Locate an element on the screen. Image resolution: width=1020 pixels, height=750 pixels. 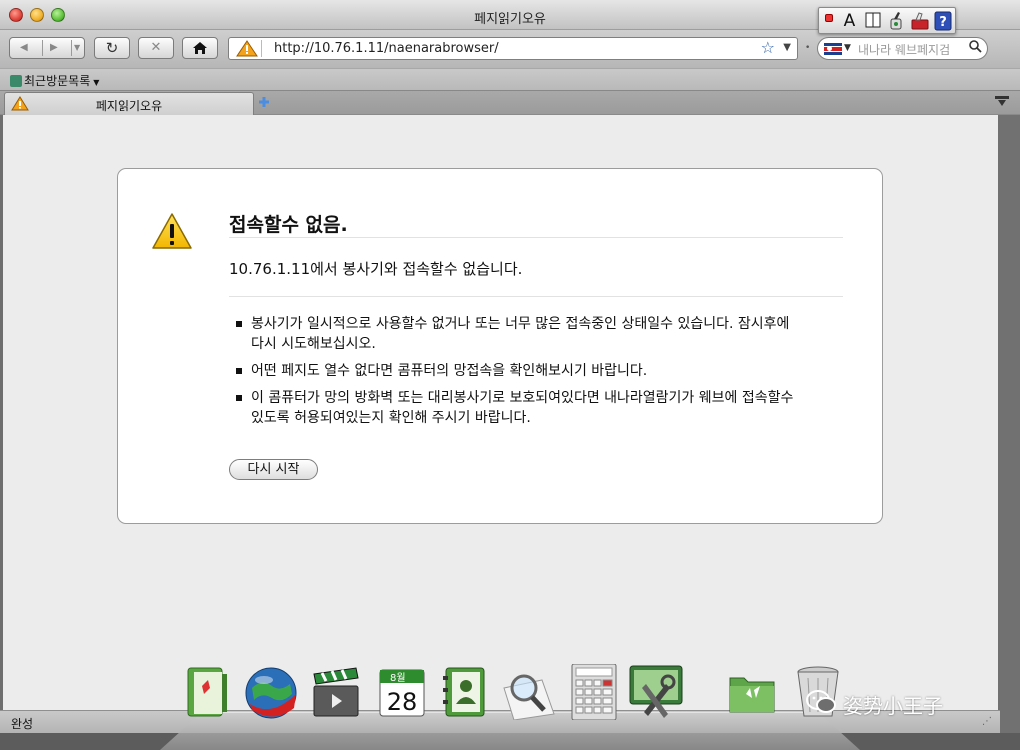
help-icon: ? is located at coordinates (942, 21).